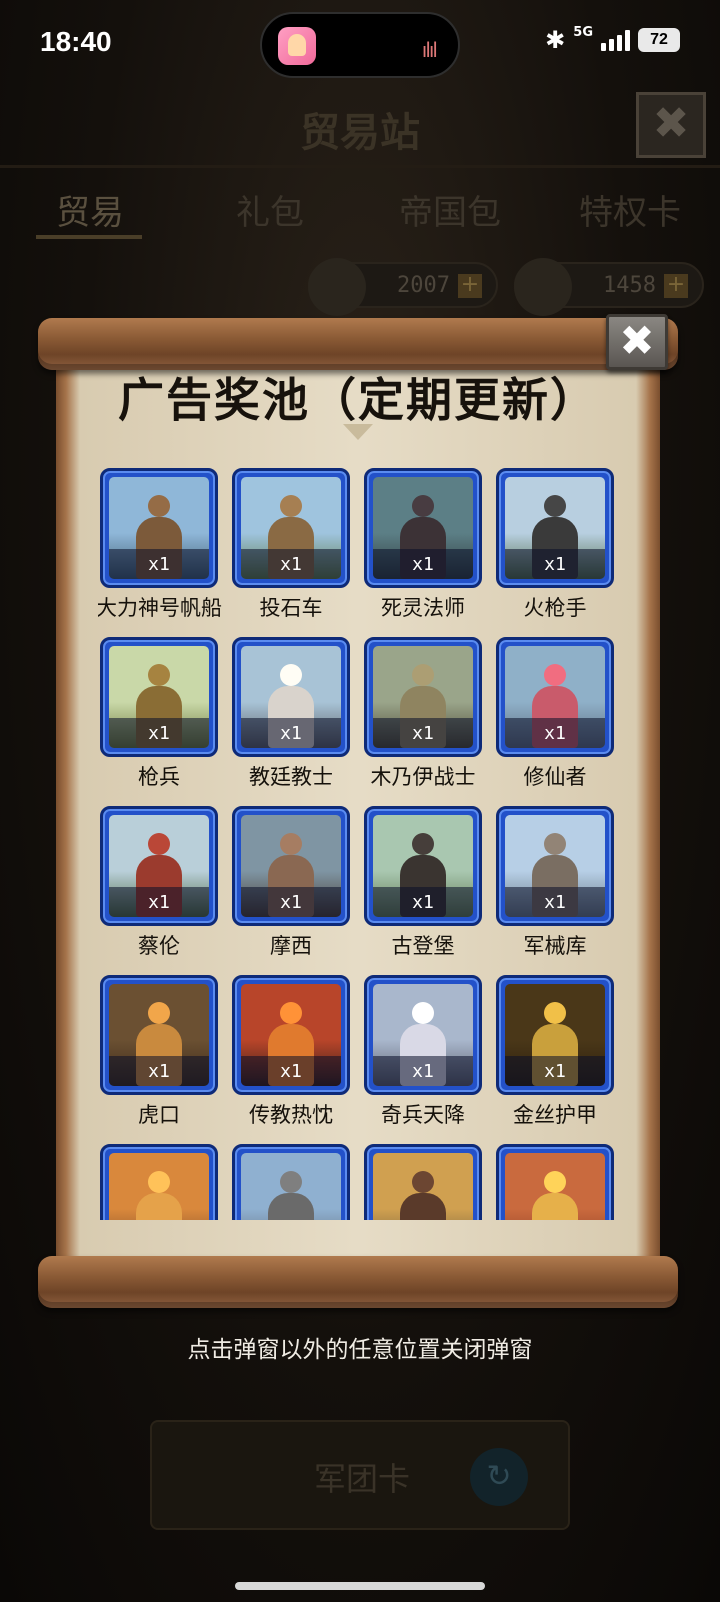 This screenshot has height=1602, width=720. What do you see at coordinates (450, 209) in the screenshot?
I see `tab-empire-pack: 帝国包` at bounding box center [450, 209].